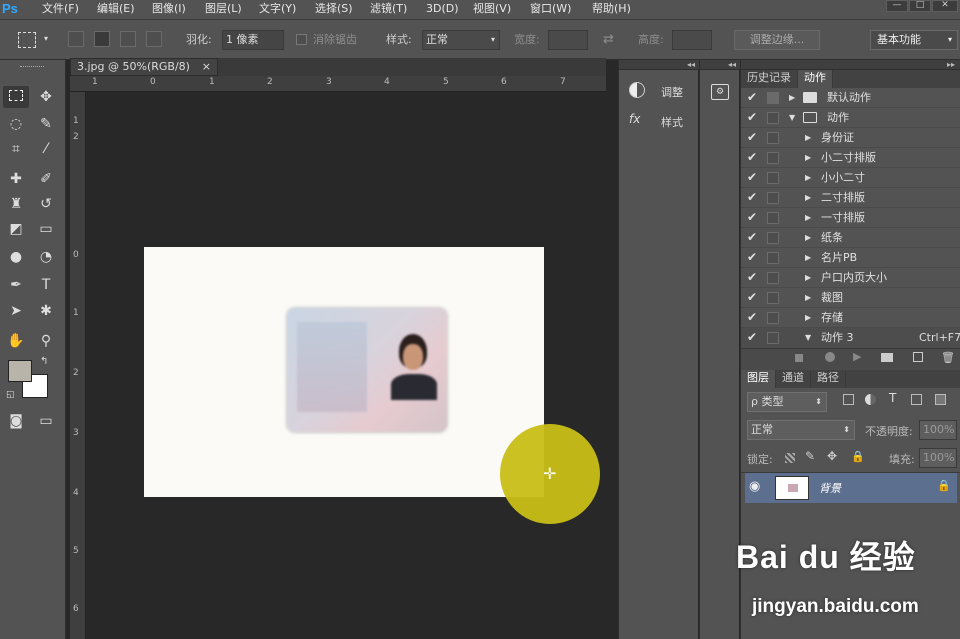 This screenshot has width=960, height=639. Describe the element at coordinates (672, 92) in the screenshot. I see `adjustments-label: 调整` at that location.